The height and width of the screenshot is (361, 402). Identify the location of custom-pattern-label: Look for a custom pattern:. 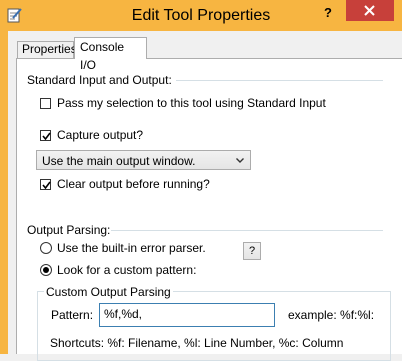
(127, 270).